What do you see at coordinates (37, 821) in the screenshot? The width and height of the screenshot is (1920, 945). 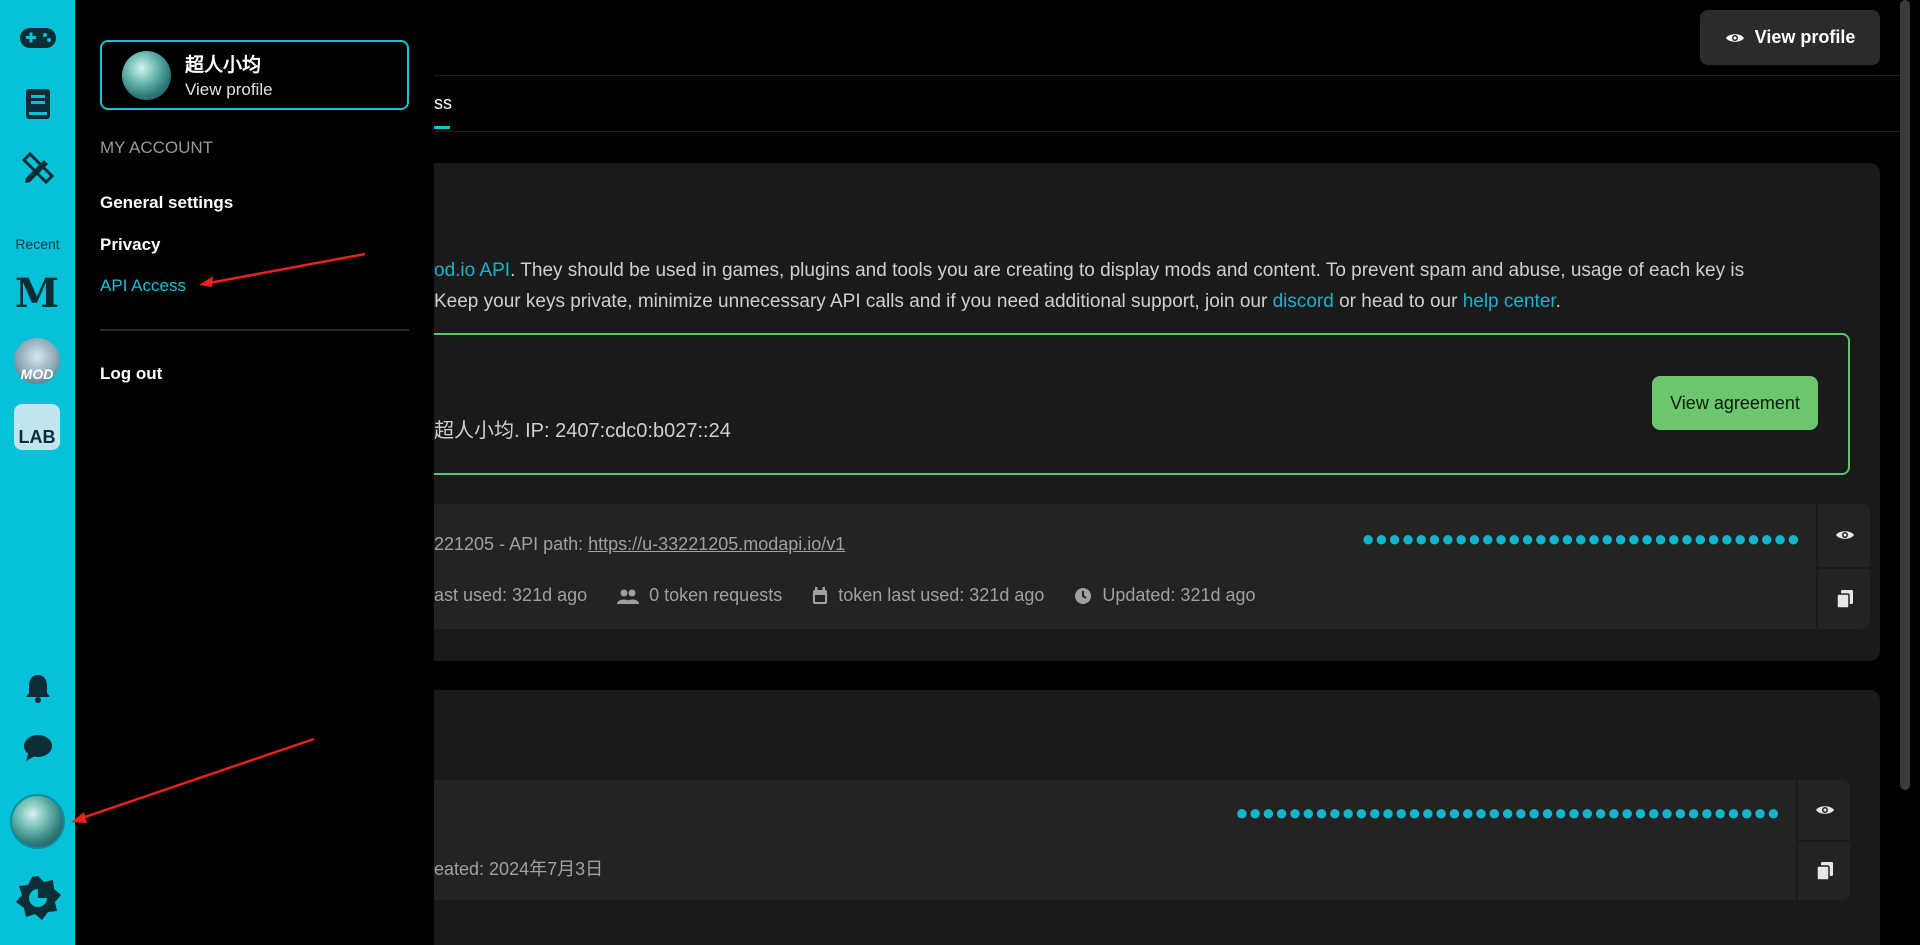 I see `user-avatar` at bounding box center [37, 821].